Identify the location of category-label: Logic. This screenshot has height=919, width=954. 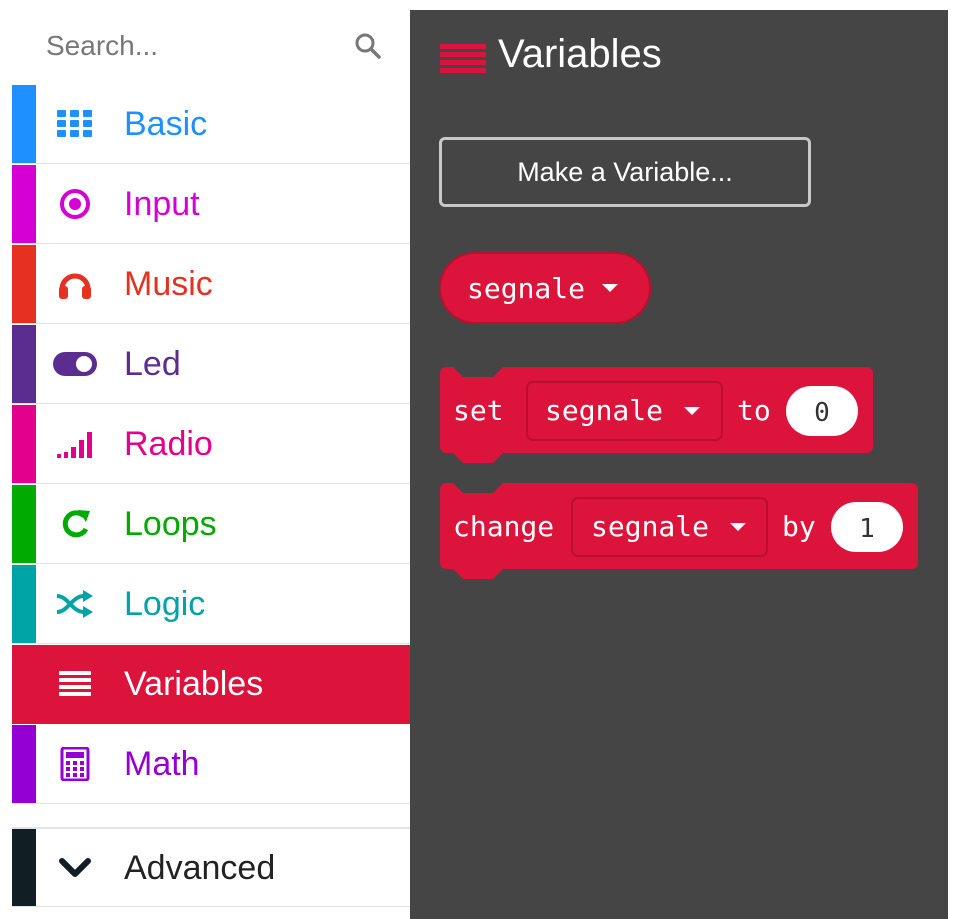
(165, 604).